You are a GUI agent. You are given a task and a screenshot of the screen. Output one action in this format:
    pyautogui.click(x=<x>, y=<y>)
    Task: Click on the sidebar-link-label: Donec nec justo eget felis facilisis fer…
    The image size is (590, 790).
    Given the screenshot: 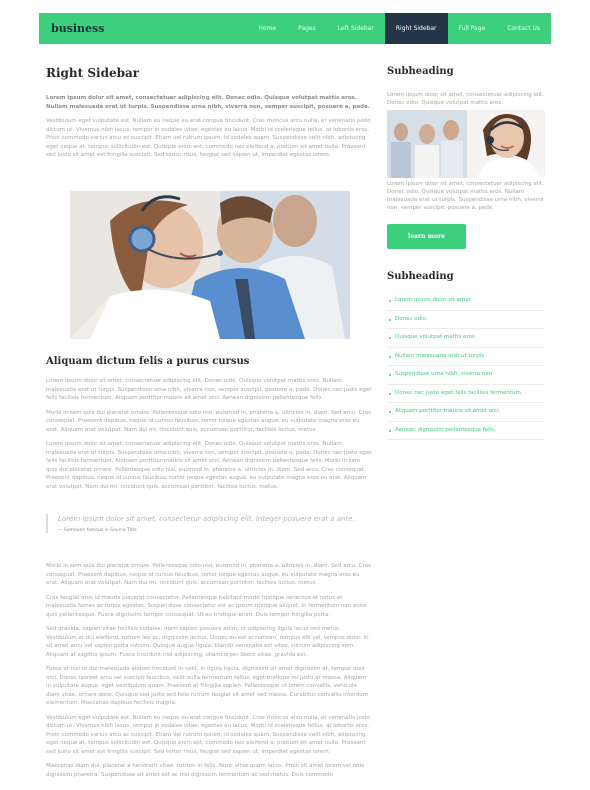 What is the action you would take?
    pyautogui.click(x=459, y=392)
    